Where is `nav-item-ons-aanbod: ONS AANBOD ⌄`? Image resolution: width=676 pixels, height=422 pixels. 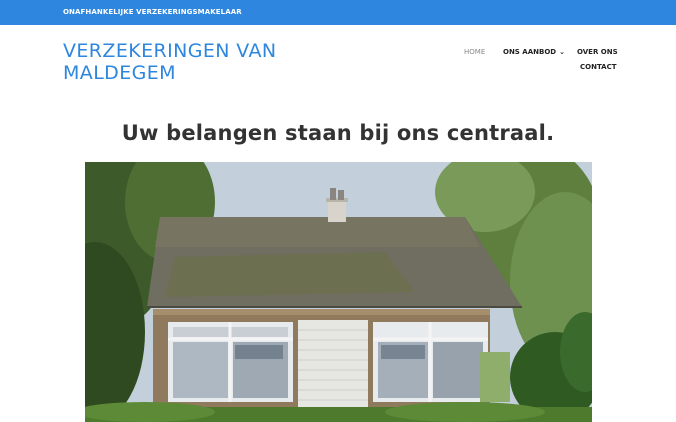 nav-item-ons-aanbod: ONS AANBOD ⌄ is located at coordinates (534, 52).